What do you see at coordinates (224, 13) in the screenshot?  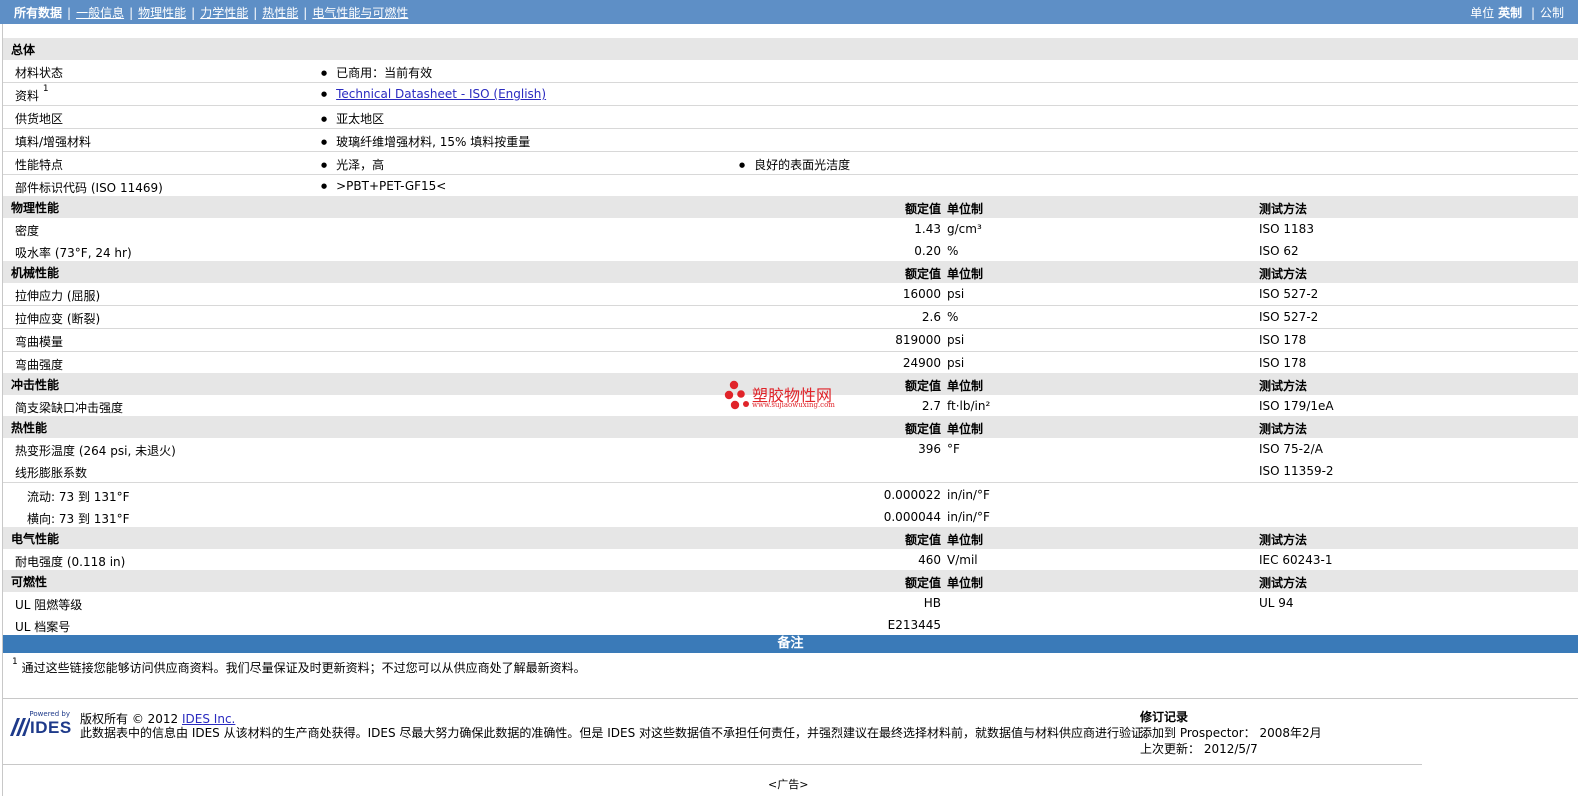 I see `nav-mechanical: 力学性能` at bounding box center [224, 13].